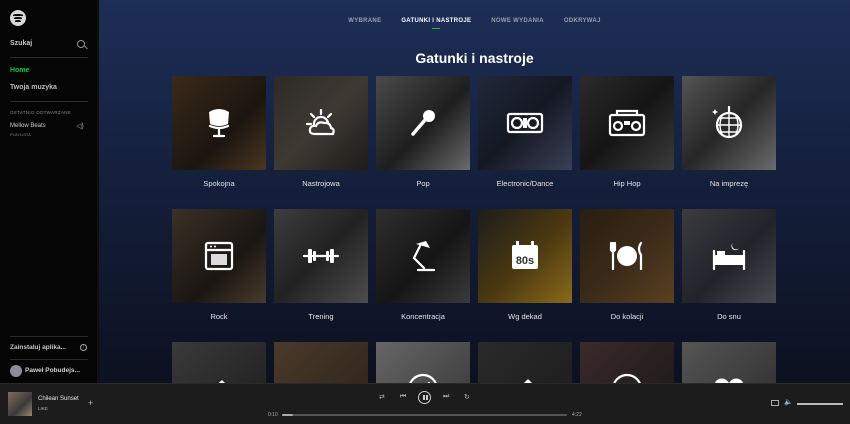  Describe the element at coordinates (33, 87) in the screenshot. I see `nav-your-music: Twoja muzyka` at that location.